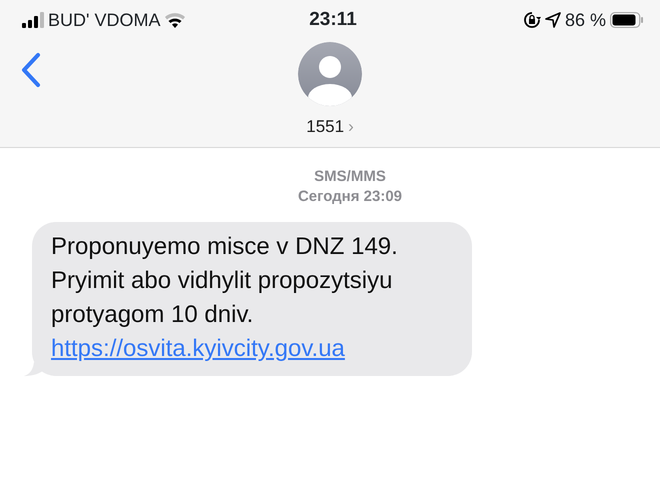 The image size is (660, 489). What do you see at coordinates (350, 196) in the screenshot?
I see `message-timestamp: Сегодня 23:09` at bounding box center [350, 196].